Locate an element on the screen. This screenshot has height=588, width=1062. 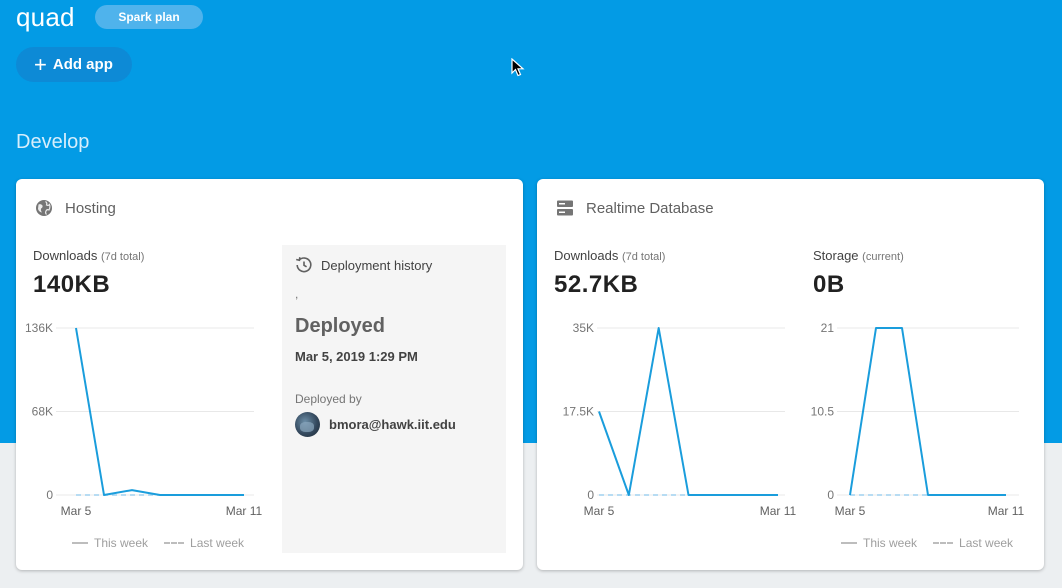
hosting-title: Hosting is located at coordinates (90, 208).